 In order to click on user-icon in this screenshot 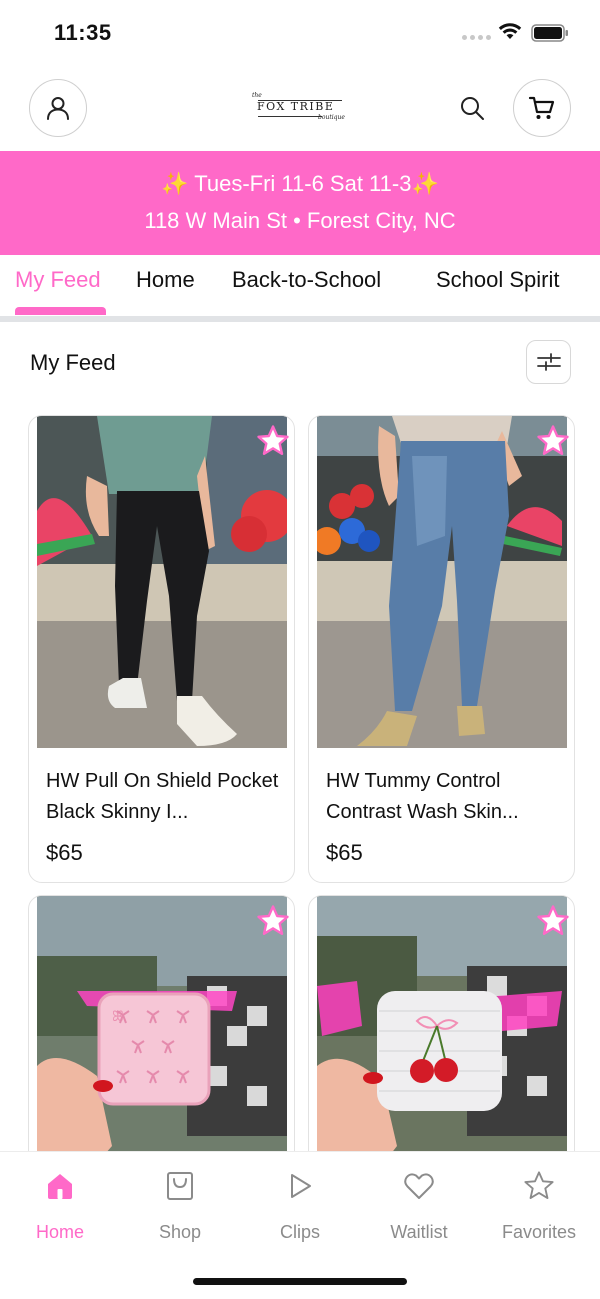, I will do `click(58, 108)`.